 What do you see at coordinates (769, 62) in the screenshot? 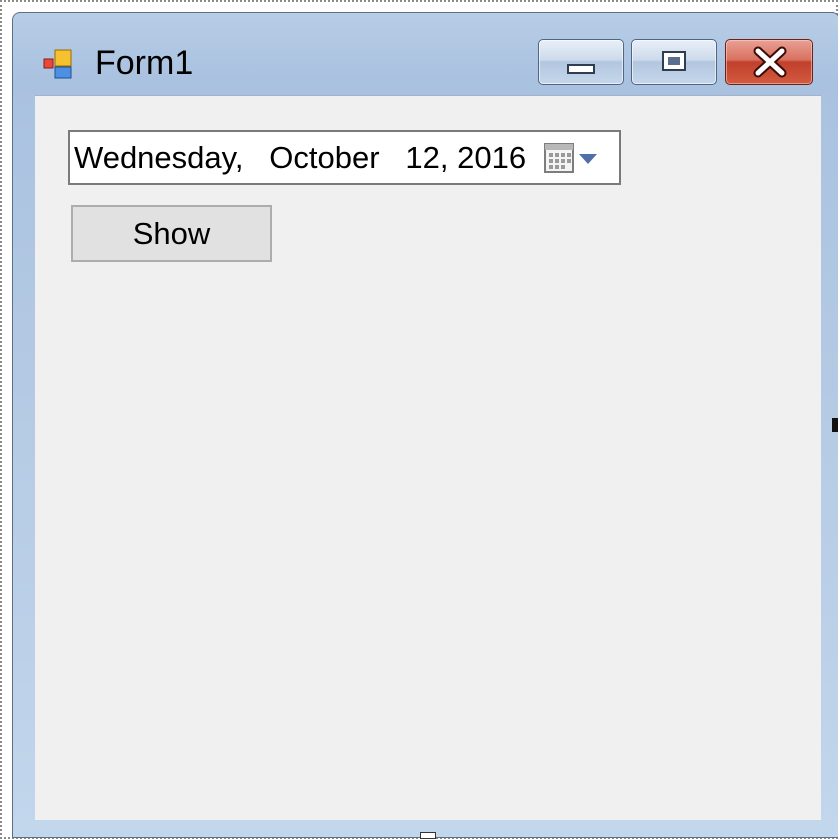
I see `close-button` at bounding box center [769, 62].